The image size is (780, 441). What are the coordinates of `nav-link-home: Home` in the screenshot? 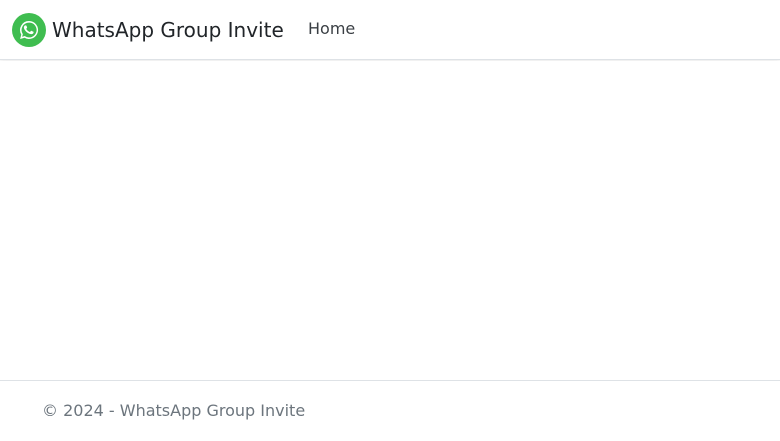 It's located at (331, 29).